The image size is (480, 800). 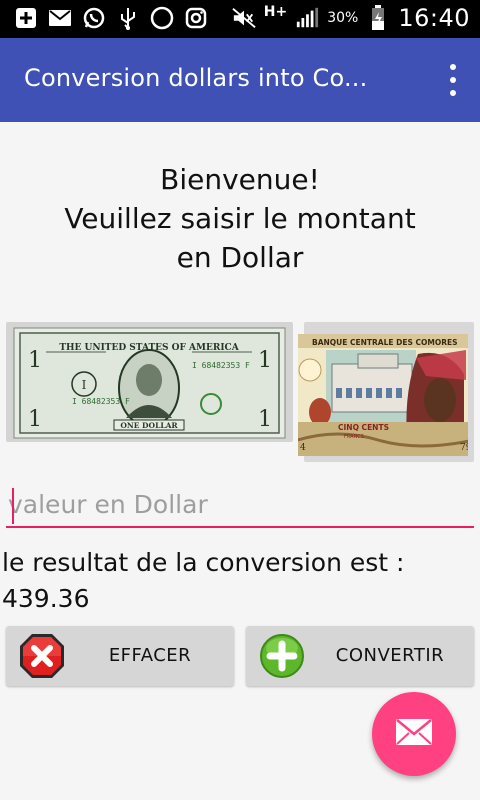 I want to click on result-label: le resultat de la conversion est :, so click(x=203, y=562).